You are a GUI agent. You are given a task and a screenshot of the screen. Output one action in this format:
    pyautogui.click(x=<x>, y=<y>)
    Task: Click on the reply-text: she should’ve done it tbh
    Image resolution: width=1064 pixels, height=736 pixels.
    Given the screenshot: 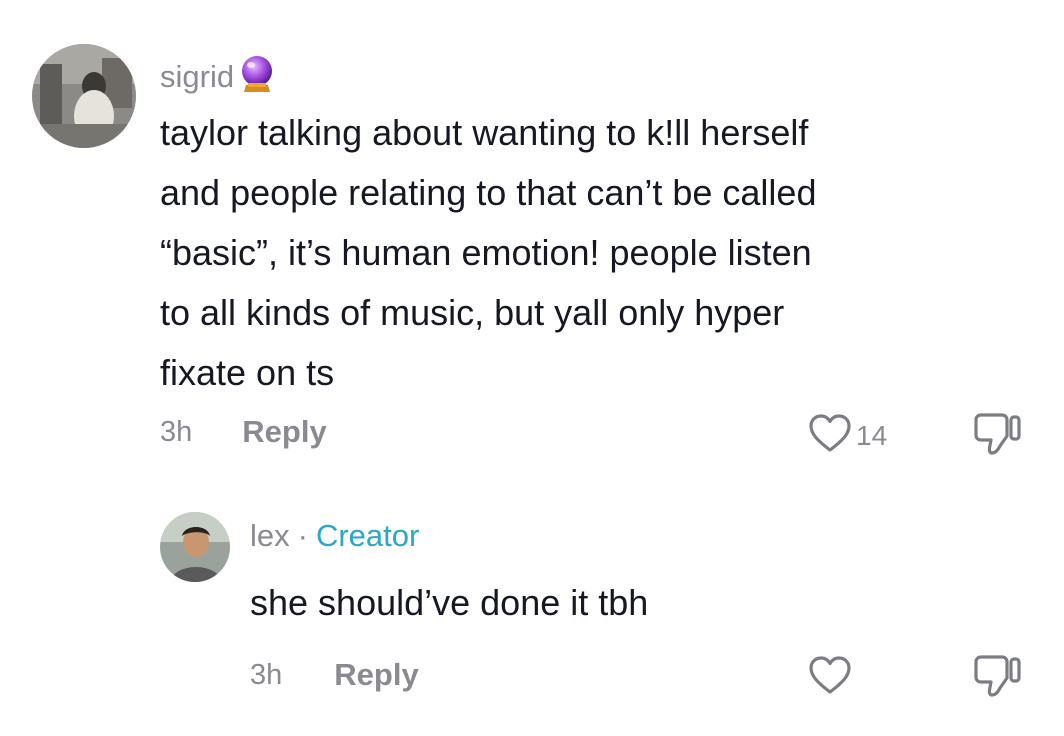 What is the action you would take?
    pyautogui.click(x=449, y=602)
    